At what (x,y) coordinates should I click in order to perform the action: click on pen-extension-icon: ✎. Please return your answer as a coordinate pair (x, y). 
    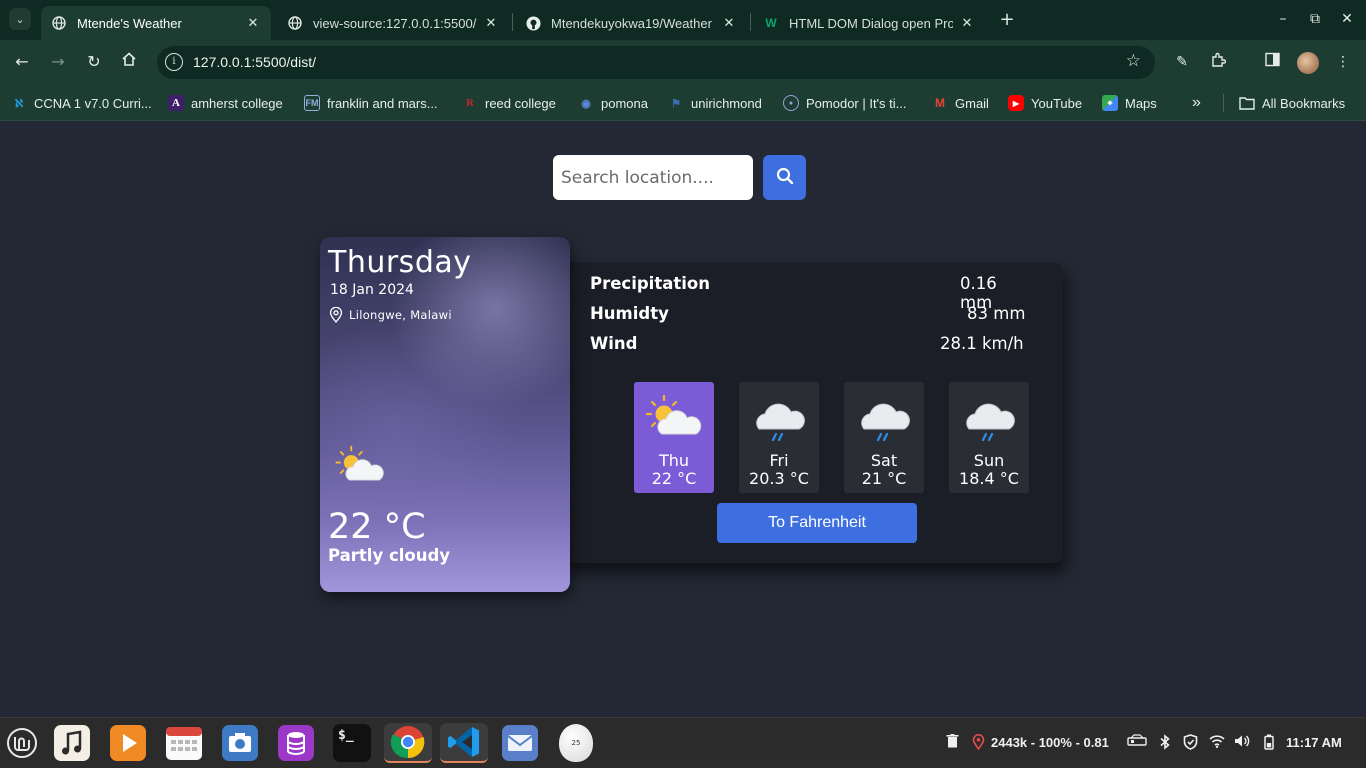
    Looking at the image, I should click on (1182, 62).